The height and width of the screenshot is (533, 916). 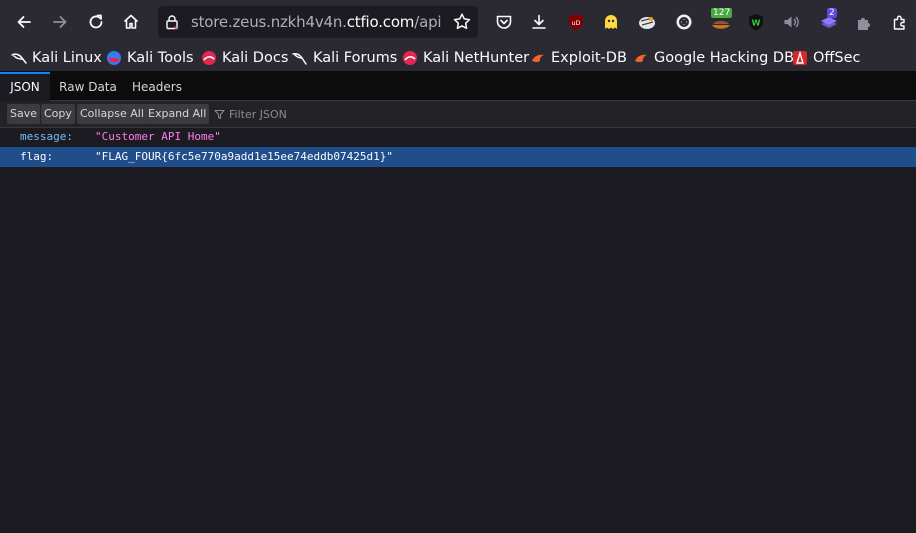 What do you see at coordinates (67, 58) in the screenshot?
I see `bookmark-label: Kali Linux` at bounding box center [67, 58].